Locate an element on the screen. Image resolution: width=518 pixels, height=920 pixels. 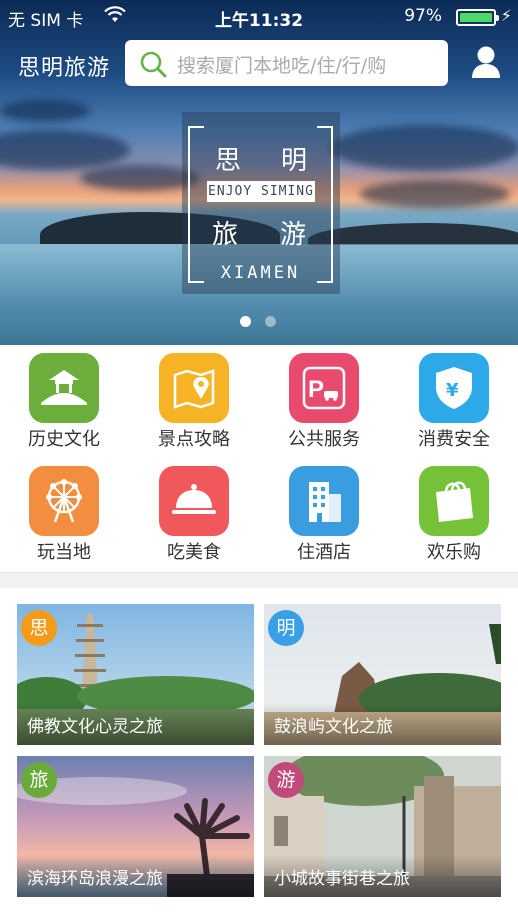
route-badge: 旅 is located at coordinates (39, 780).